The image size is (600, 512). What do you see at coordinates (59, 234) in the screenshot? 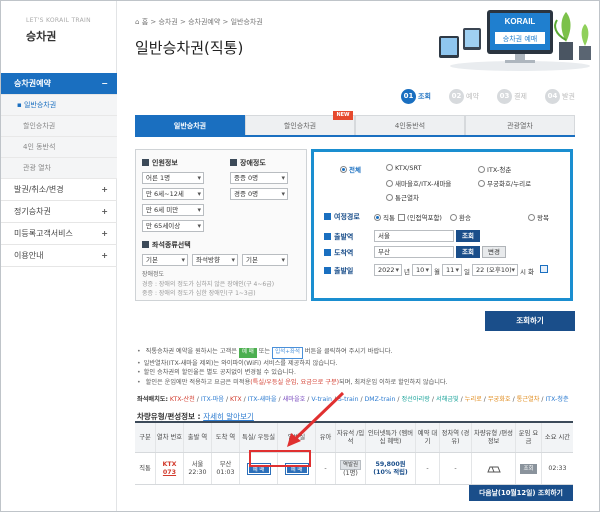
I see `sidebar-item-guest-service: 미등록고객서비스 +` at bounding box center [59, 234].